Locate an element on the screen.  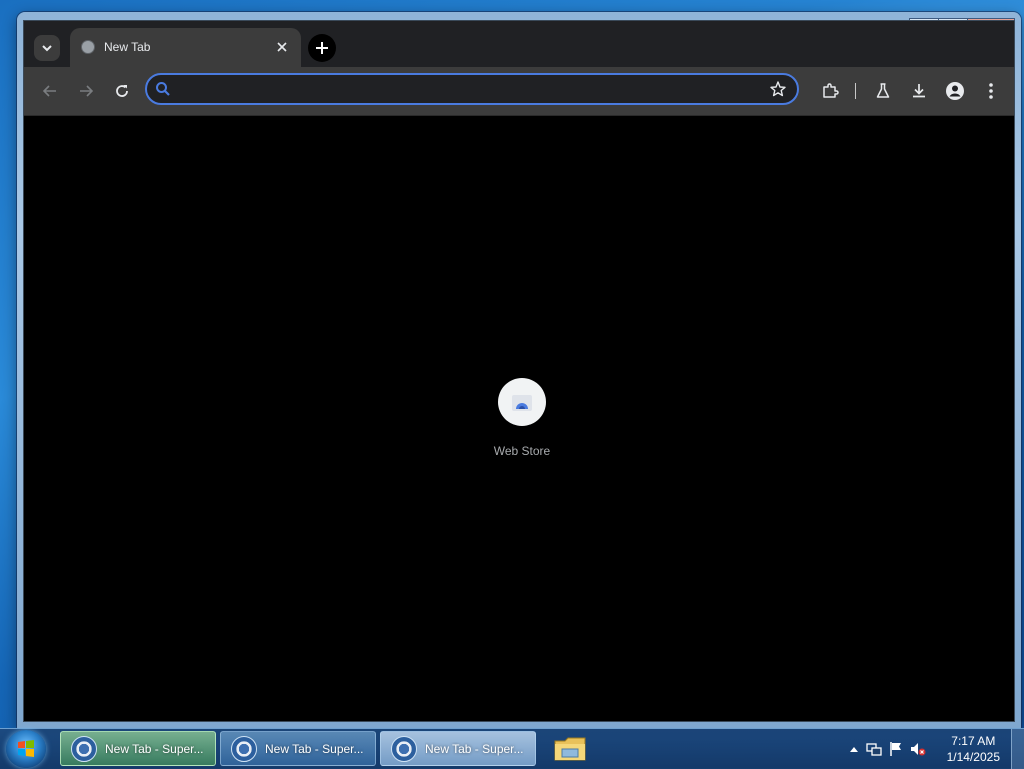
flag-icon is located at coordinates (895, 749).